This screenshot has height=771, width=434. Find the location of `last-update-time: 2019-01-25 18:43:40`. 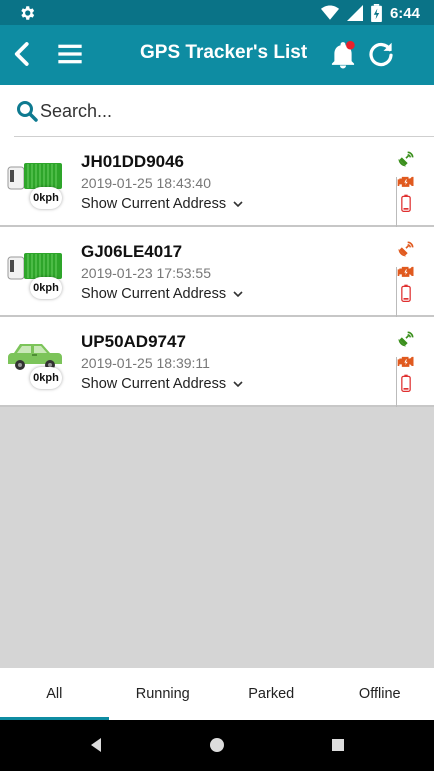

last-update-time: 2019-01-25 18:43:40 is located at coordinates (146, 183).